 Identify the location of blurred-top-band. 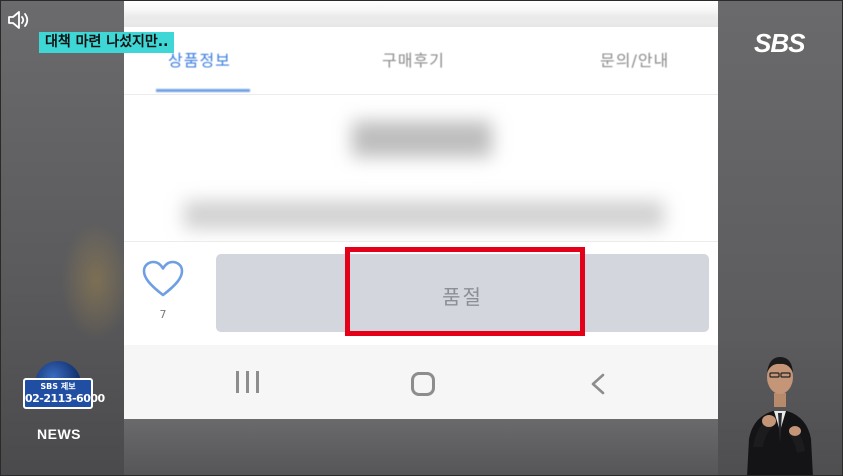
(421, 14).